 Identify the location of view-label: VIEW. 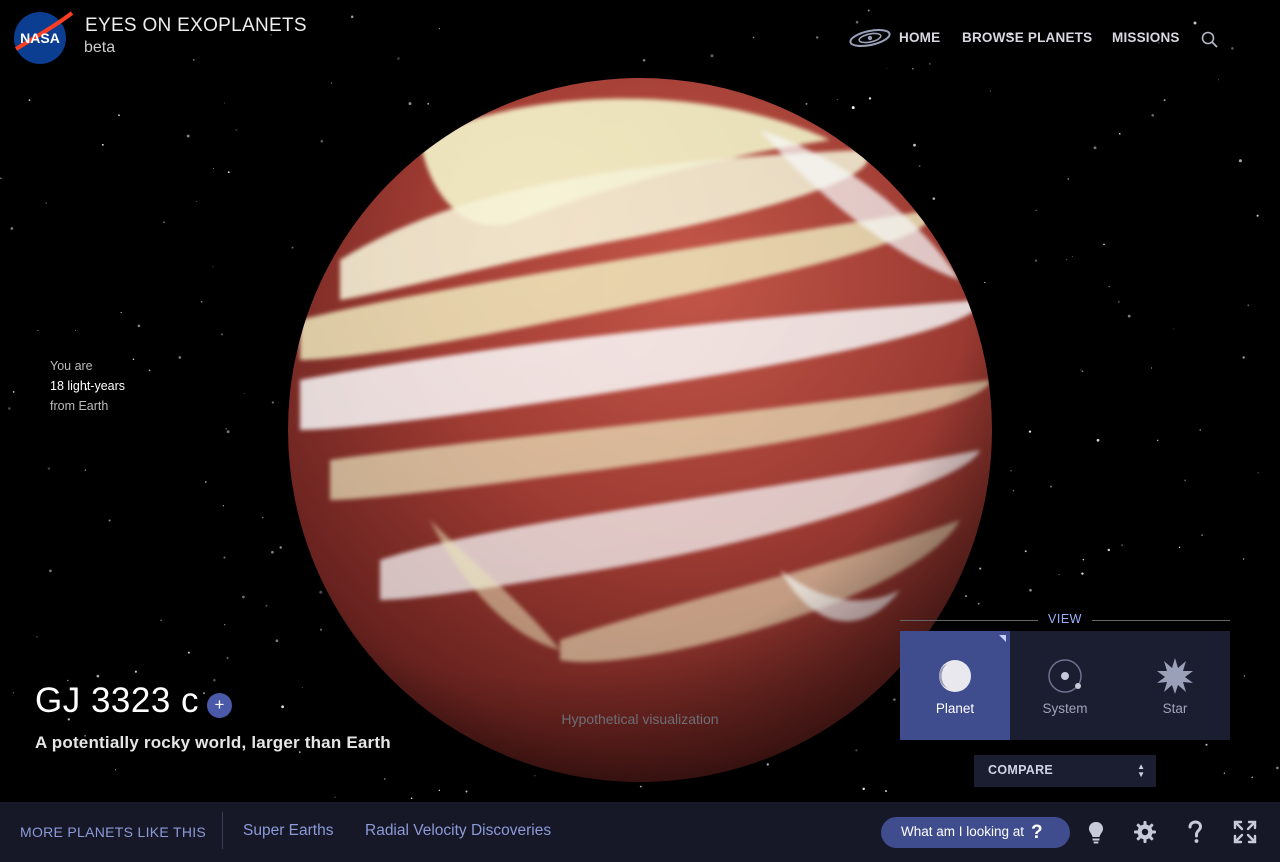
(1065, 620).